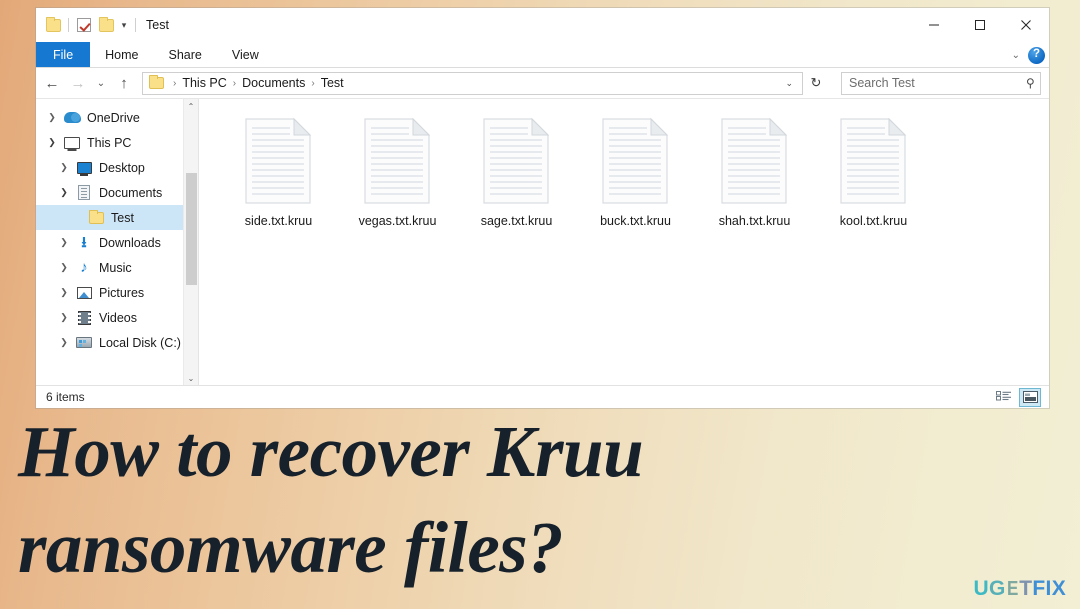 The image size is (1080, 609). I want to click on navigation-pane-scrollbar: ⌃ ⌄, so click(190, 242).